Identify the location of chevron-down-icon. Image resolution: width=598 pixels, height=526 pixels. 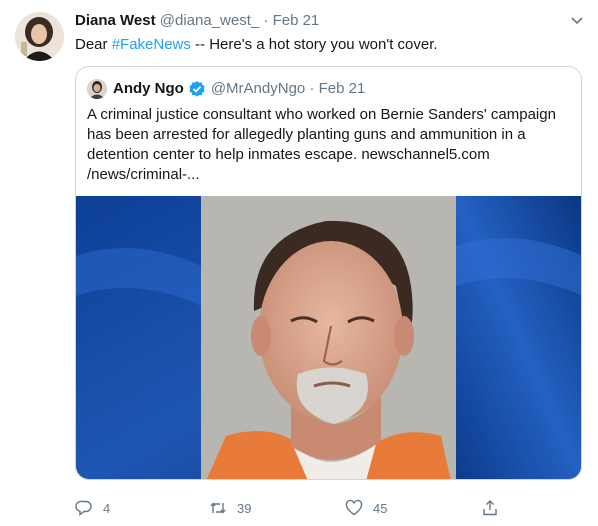
(577, 20).